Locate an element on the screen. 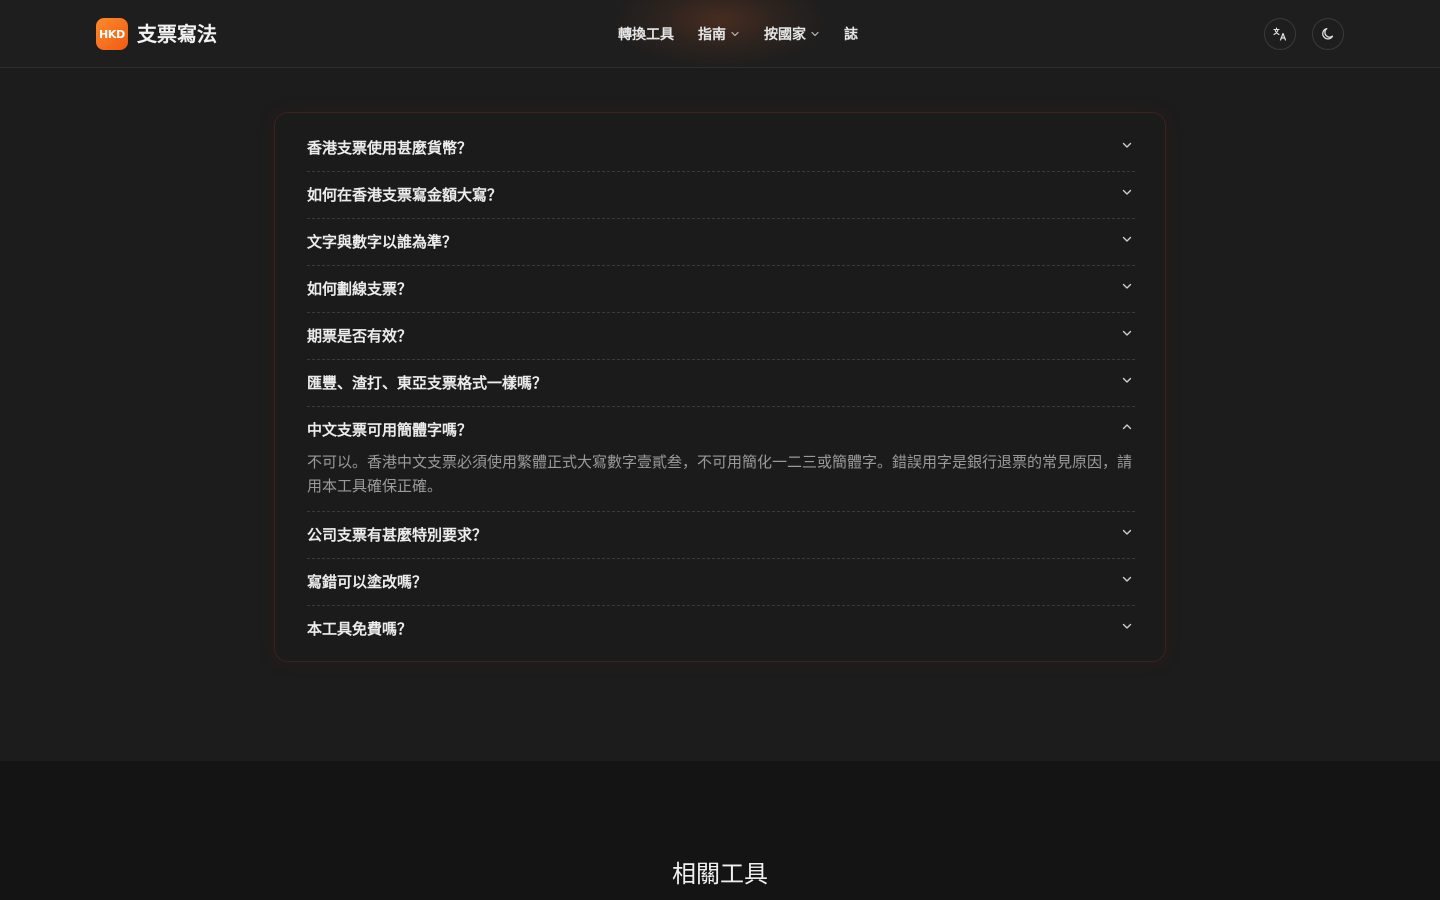  moon-icon is located at coordinates (1328, 33).